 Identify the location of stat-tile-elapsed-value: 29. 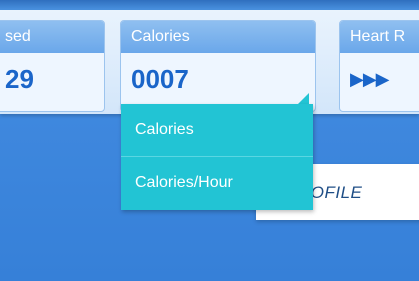
(19, 79).